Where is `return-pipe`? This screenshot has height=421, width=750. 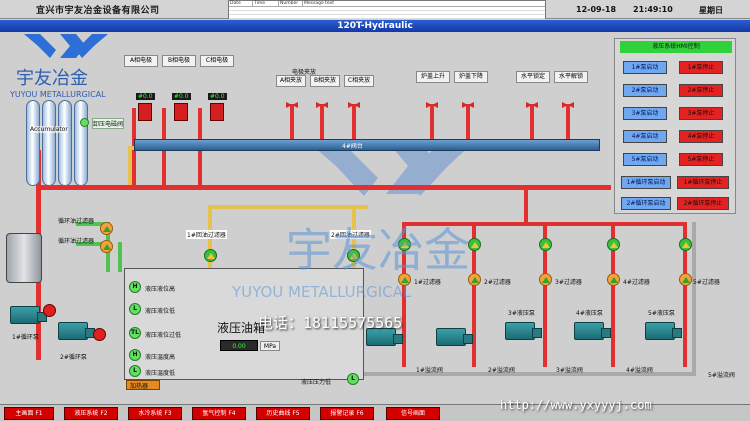 return-pipe is located at coordinates (288, 207).